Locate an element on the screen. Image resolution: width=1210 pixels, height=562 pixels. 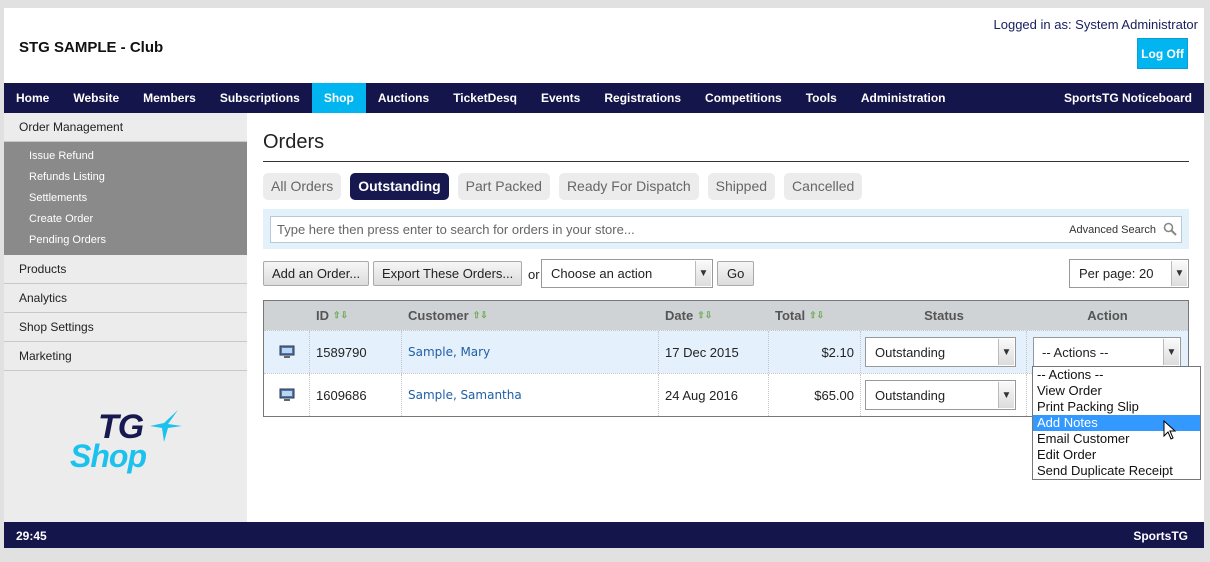
tab-all-orders: All Orders is located at coordinates (302, 186).